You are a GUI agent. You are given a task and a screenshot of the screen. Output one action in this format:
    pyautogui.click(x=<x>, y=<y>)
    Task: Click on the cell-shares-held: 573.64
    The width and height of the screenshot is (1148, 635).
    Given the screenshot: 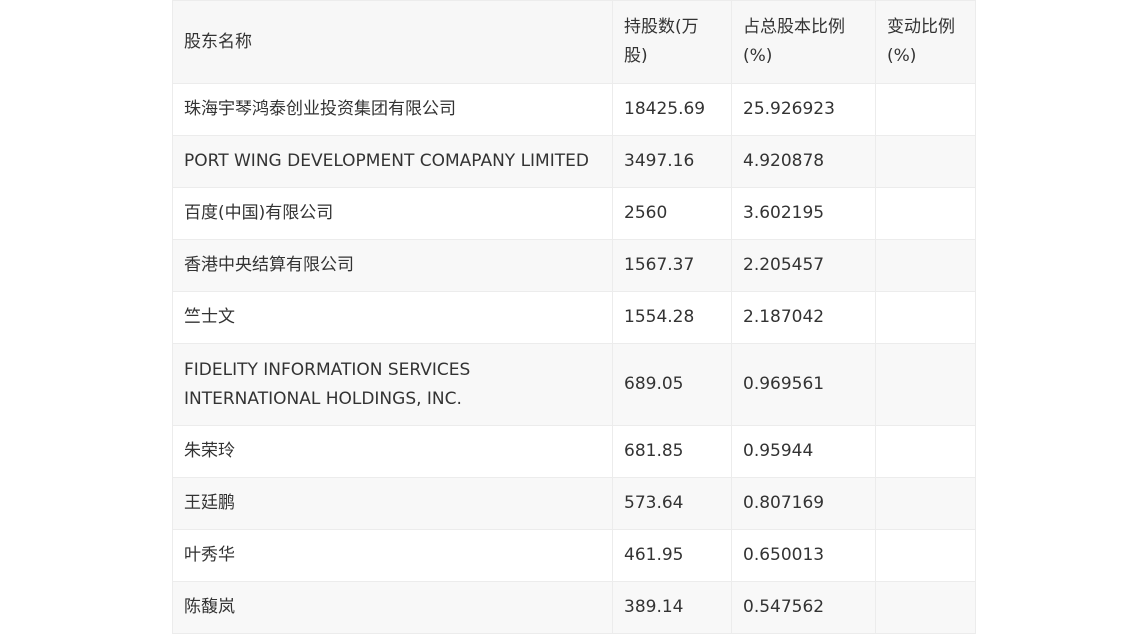 What is the action you would take?
    pyautogui.click(x=672, y=503)
    